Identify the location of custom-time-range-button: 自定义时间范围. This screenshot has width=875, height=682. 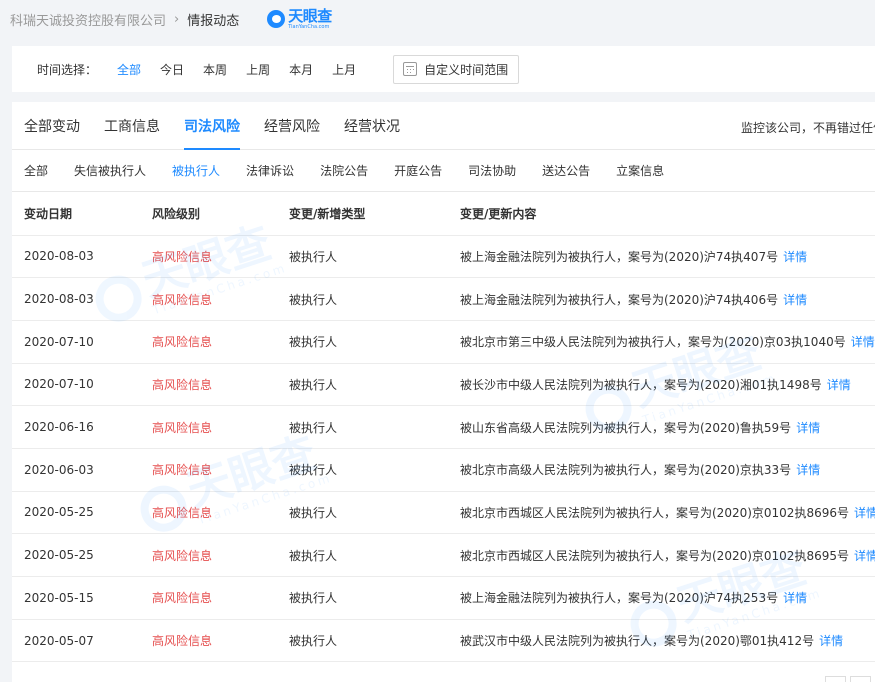
(456, 69).